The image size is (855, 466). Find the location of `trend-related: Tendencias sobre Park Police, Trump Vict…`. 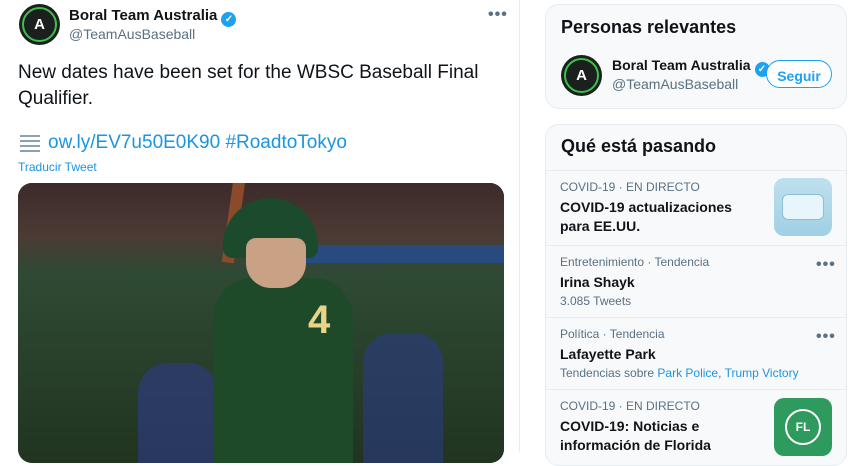

trend-related: Tendencias sobre Park Police, Trump Vict… is located at coordinates (679, 373).